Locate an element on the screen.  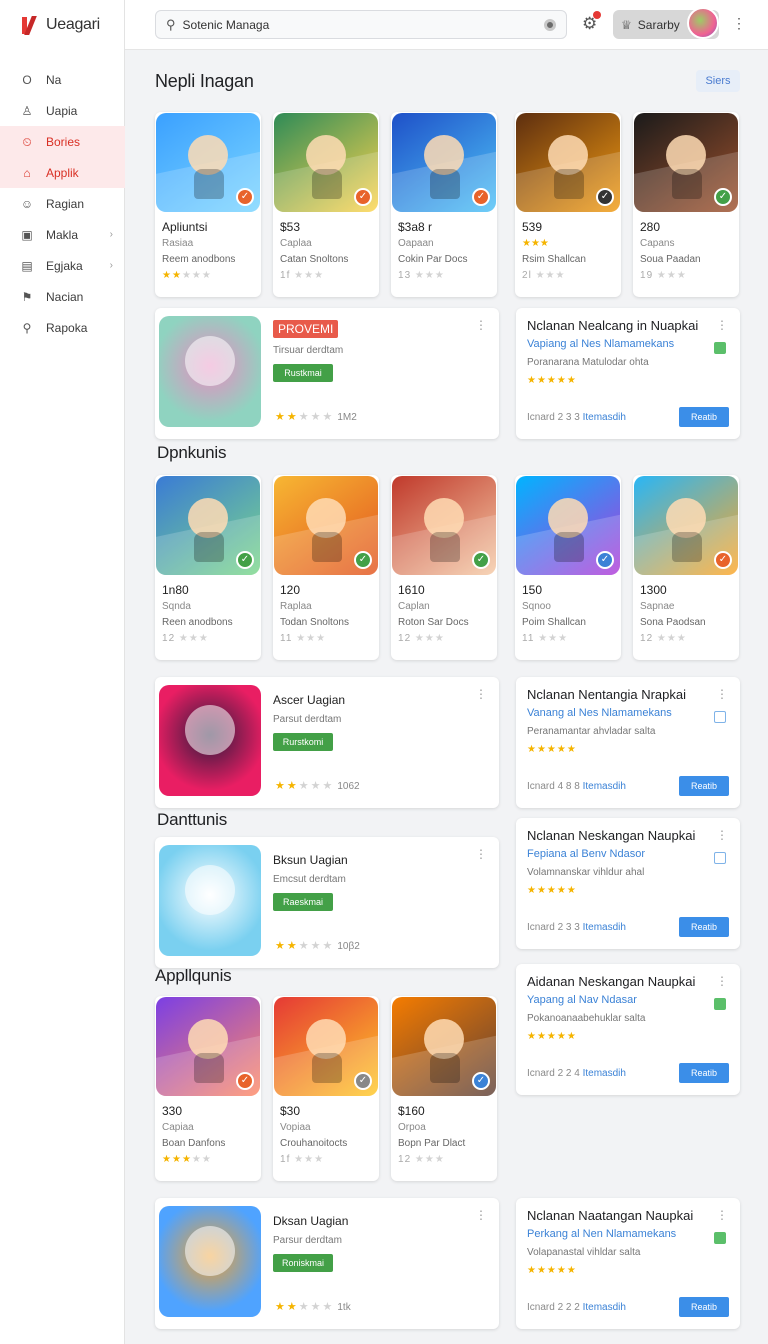
app-card: ✓ 1n80 Sqnda Reen anodbons 12 ★★★ is located at coordinates (208, 567).